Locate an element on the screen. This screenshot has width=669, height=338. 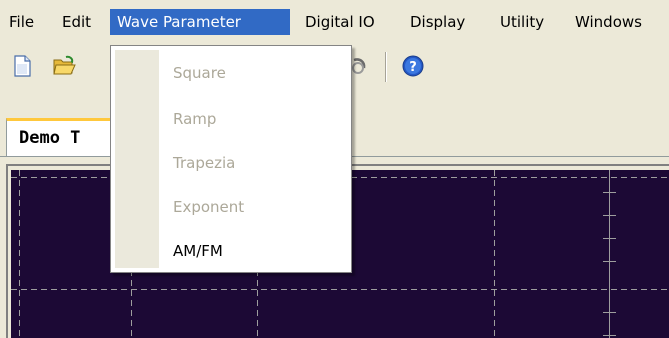
menu-file: File is located at coordinates (21, 22).